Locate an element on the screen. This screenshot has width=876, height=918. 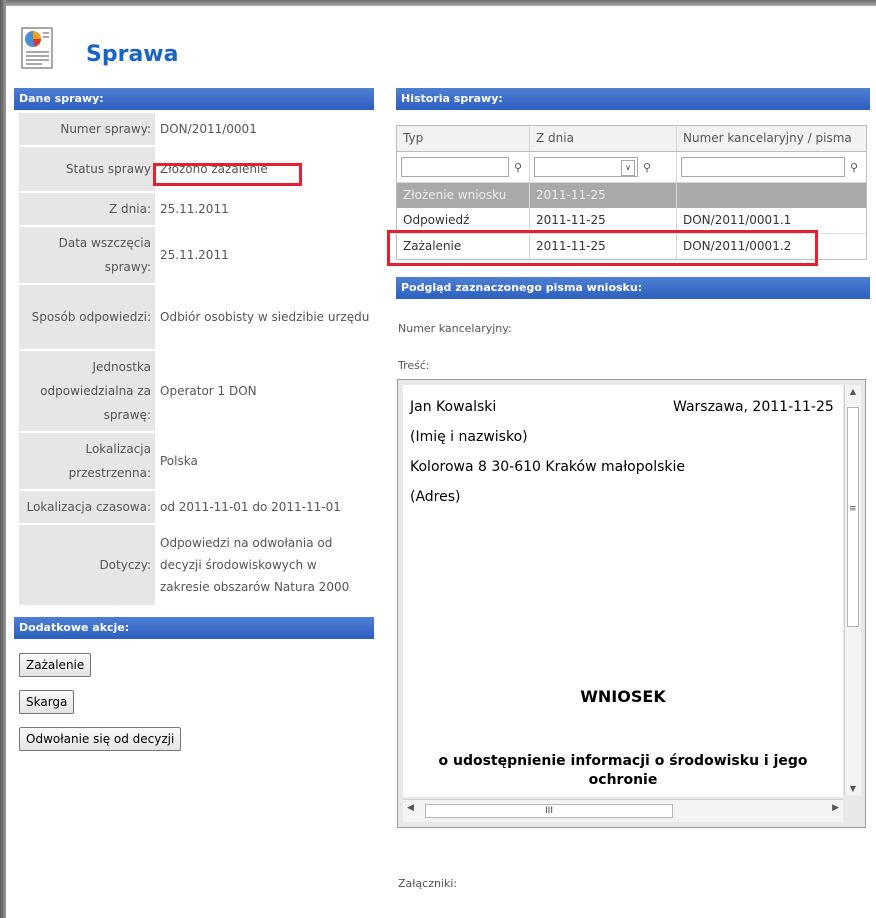
grid-filter-row: ⚲ ∨ ⚲ ⚲ is located at coordinates (631, 167).